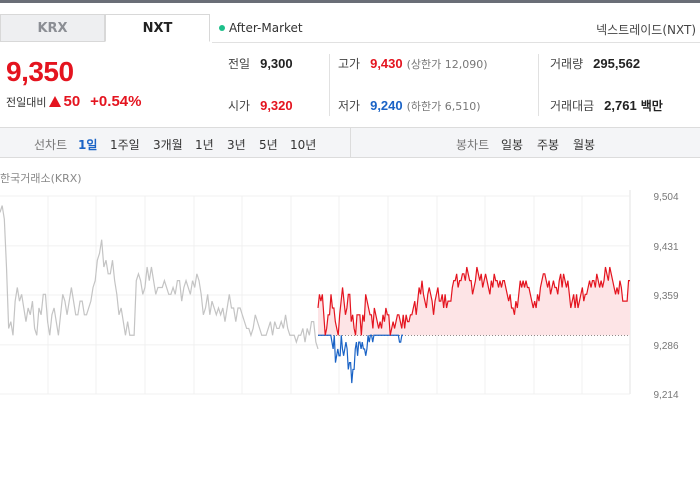 This screenshot has width=700, height=490. What do you see at coordinates (651, 106) in the screenshot?
I see `amount-unit: 백만` at bounding box center [651, 106].